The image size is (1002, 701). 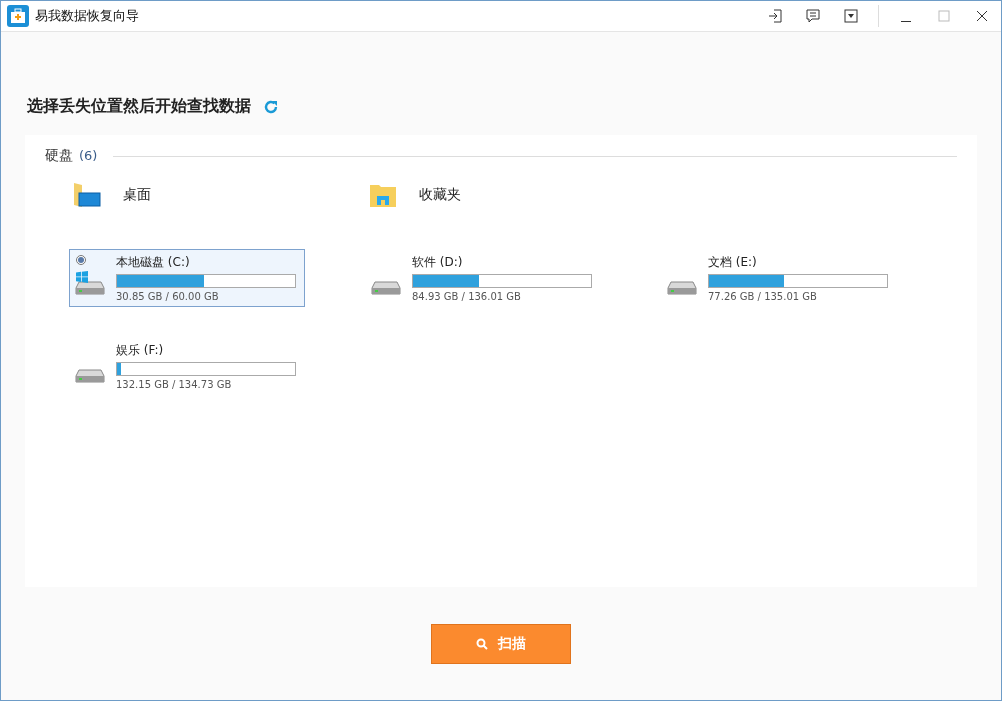 What do you see at coordinates (87, 16) in the screenshot?
I see `window-title: 易我数据恢复向导` at bounding box center [87, 16].